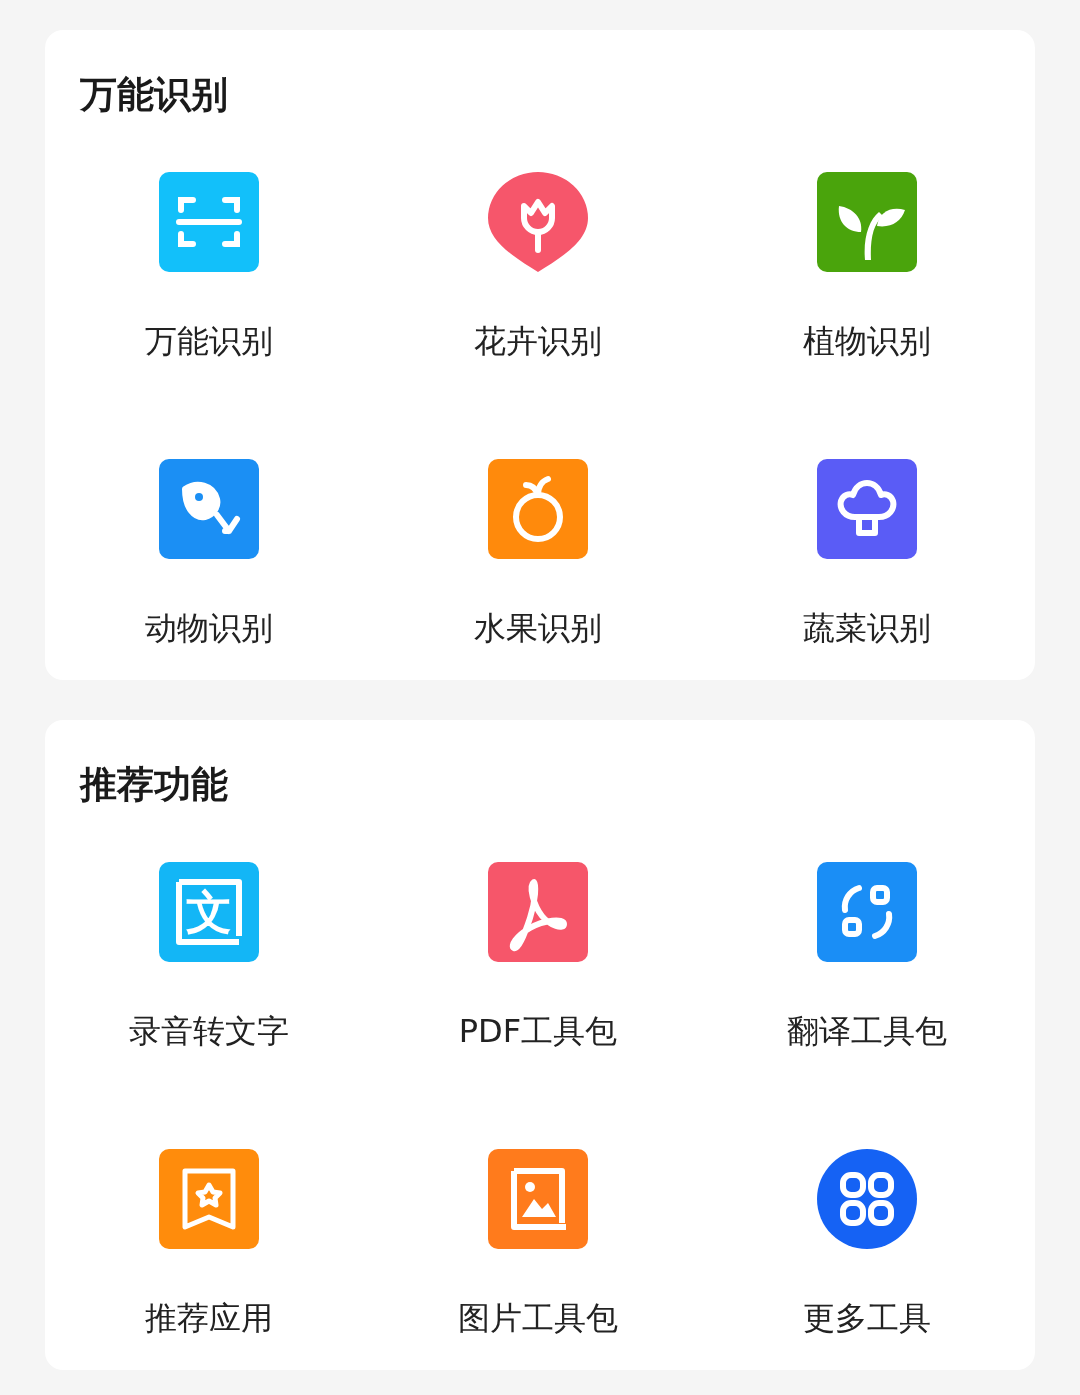 This screenshot has width=1080, height=1395. Describe the element at coordinates (154, 785) in the screenshot. I see `section-title: 推荐功能` at that location.